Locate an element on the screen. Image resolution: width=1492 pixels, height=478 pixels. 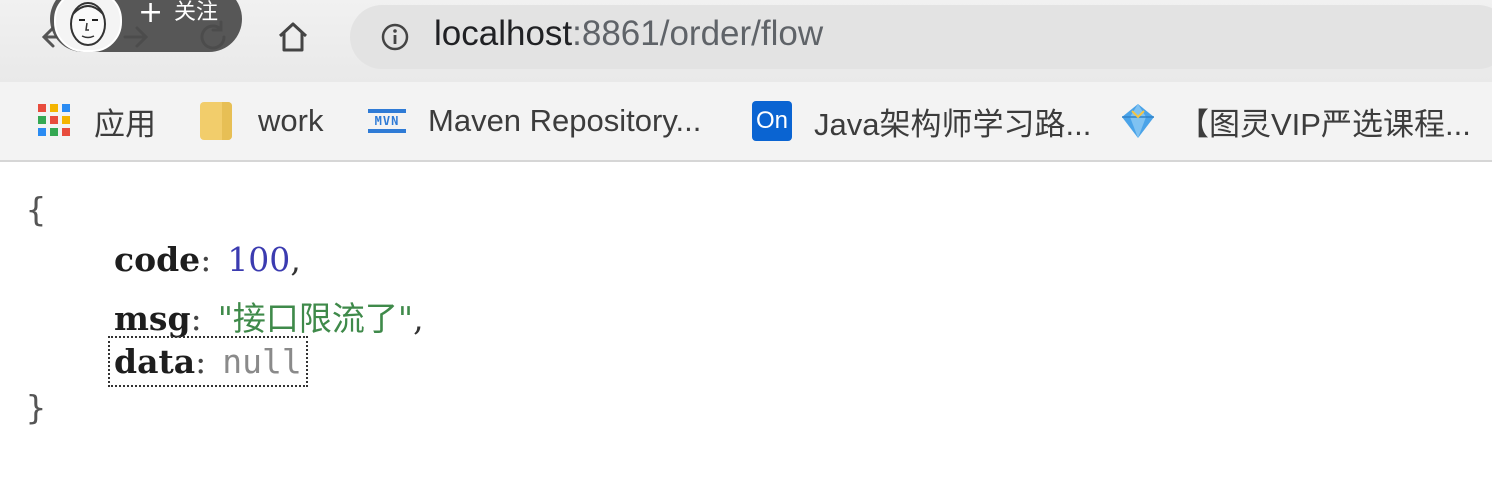
bookmark-label: 应用 is located at coordinates (125, 124).